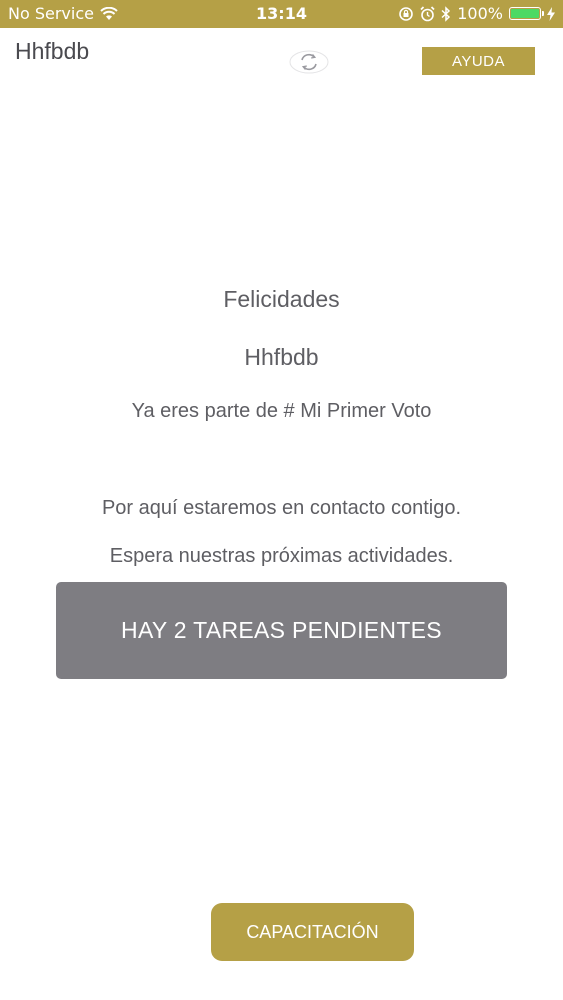 Image resolution: width=563 pixels, height=1000 pixels. What do you see at coordinates (281, 357) in the screenshot?
I see `user-name: Hhfbdb` at bounding box center [281, 357].